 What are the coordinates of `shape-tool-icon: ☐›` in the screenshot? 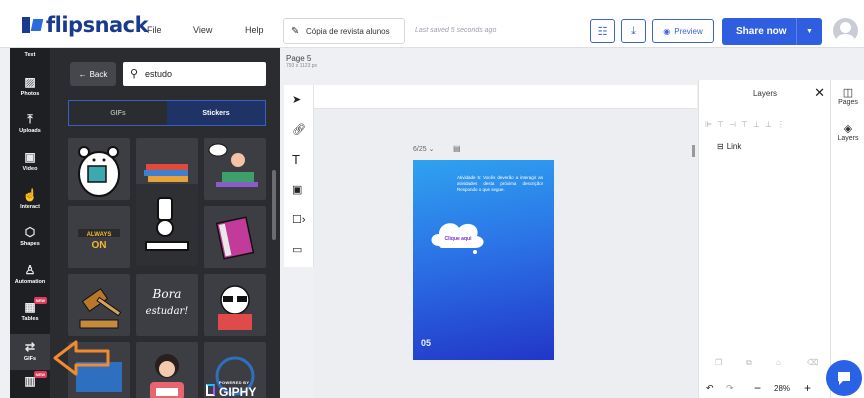 It's located at (299, 219).